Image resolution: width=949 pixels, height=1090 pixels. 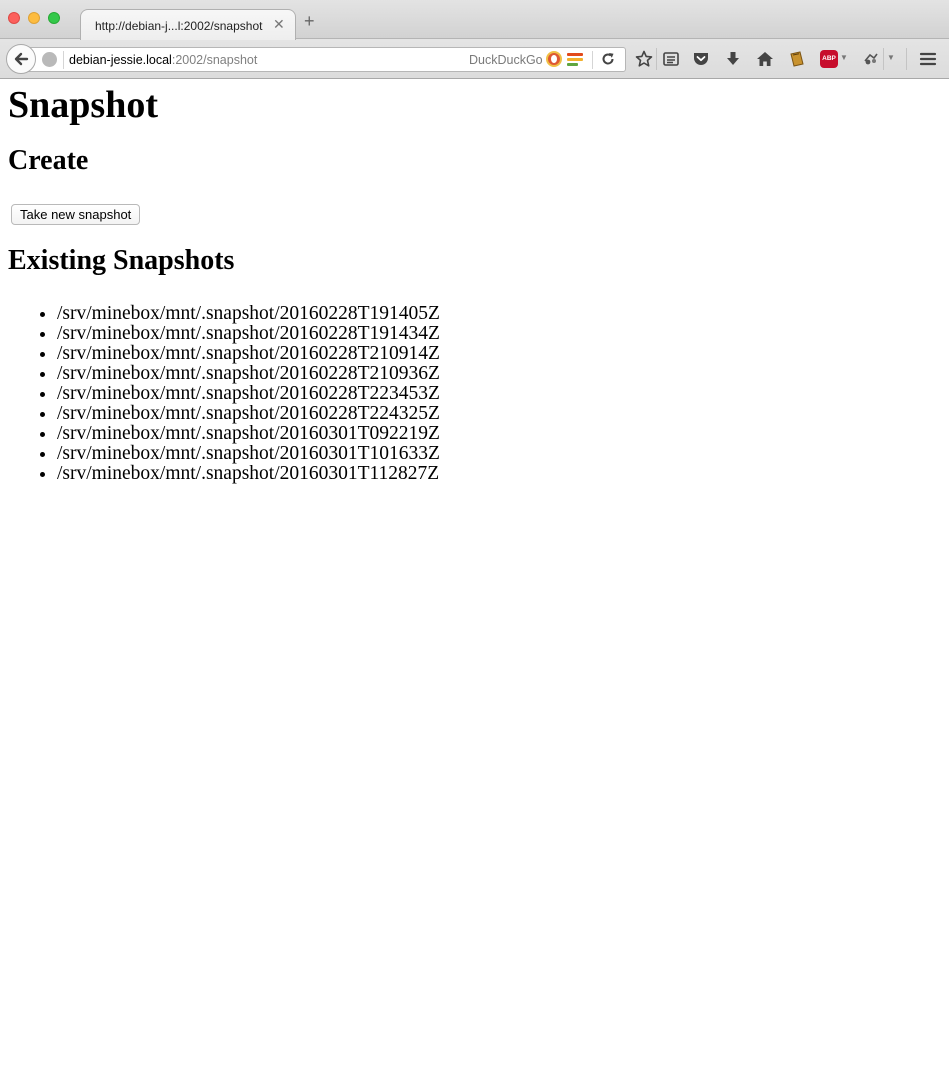 I want to click on url-text: debian-jessie.local:2002/snapshot, so click(x=163, y=60).